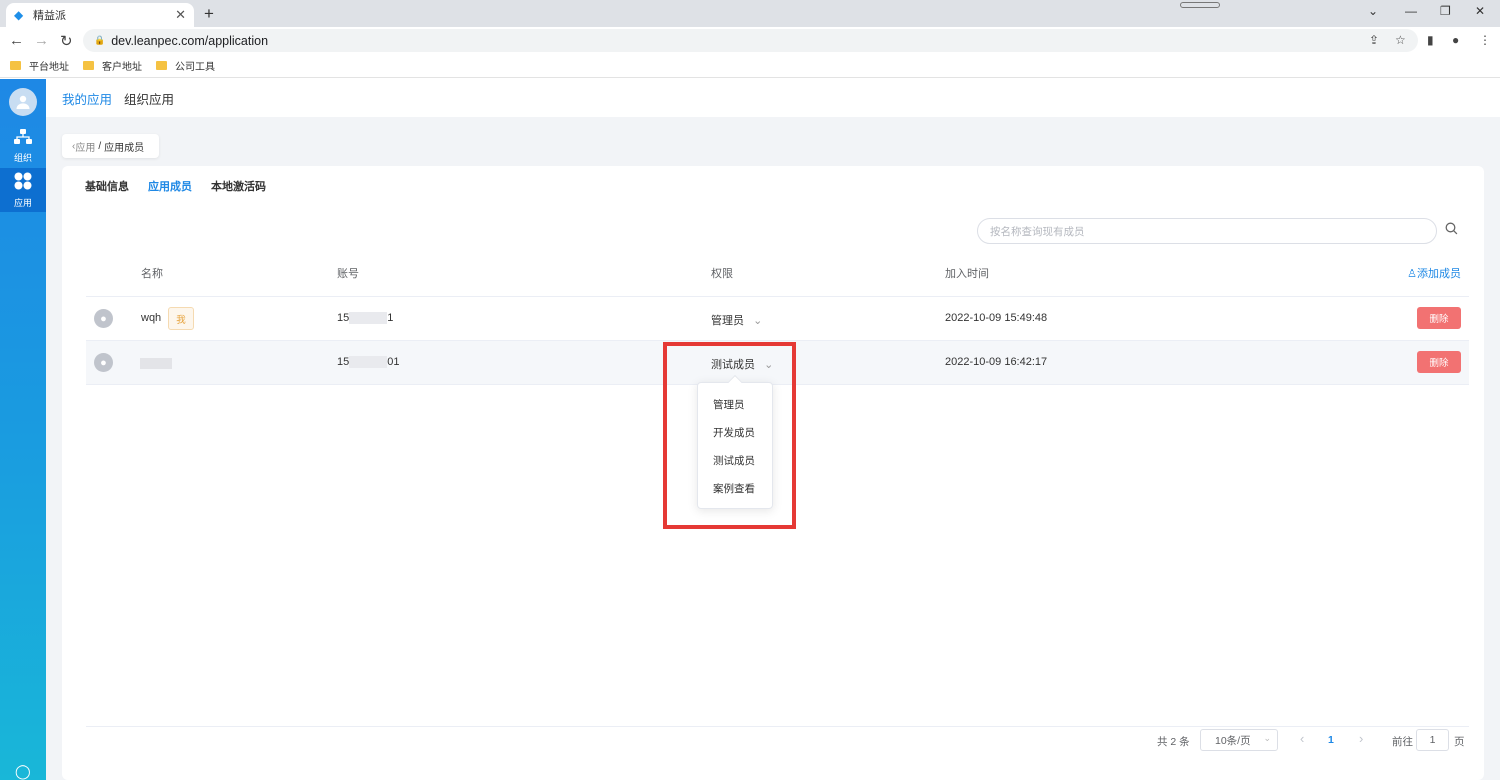 This screenshot has height=780, width=1500. Describe the element at coordinates (22, 202) in the screenshot. I see `sidebar-item-label: 应用` at that location.